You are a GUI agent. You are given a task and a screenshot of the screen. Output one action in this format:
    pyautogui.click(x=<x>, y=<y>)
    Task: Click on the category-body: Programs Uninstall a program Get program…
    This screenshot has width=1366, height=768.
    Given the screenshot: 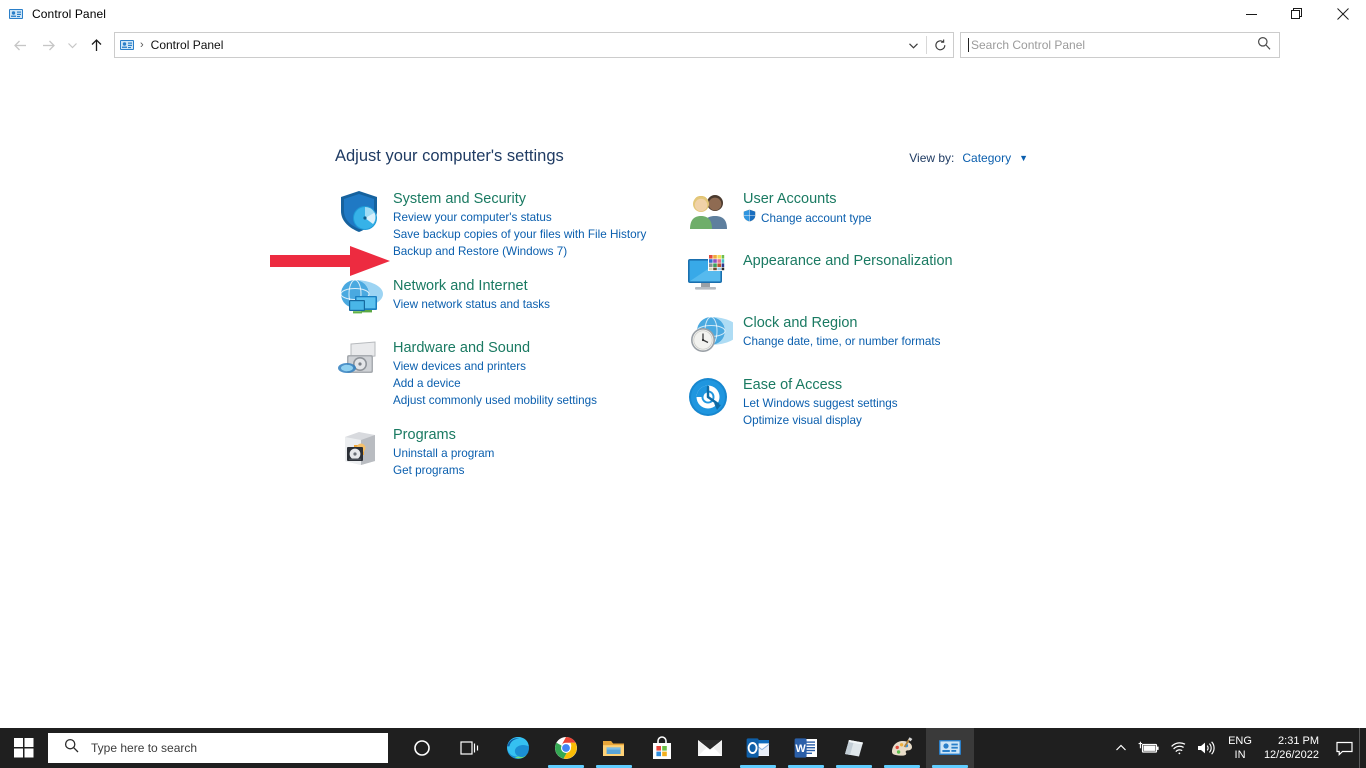 What is the action you would take?
    pyautogui.click(x=443, y=451)
    